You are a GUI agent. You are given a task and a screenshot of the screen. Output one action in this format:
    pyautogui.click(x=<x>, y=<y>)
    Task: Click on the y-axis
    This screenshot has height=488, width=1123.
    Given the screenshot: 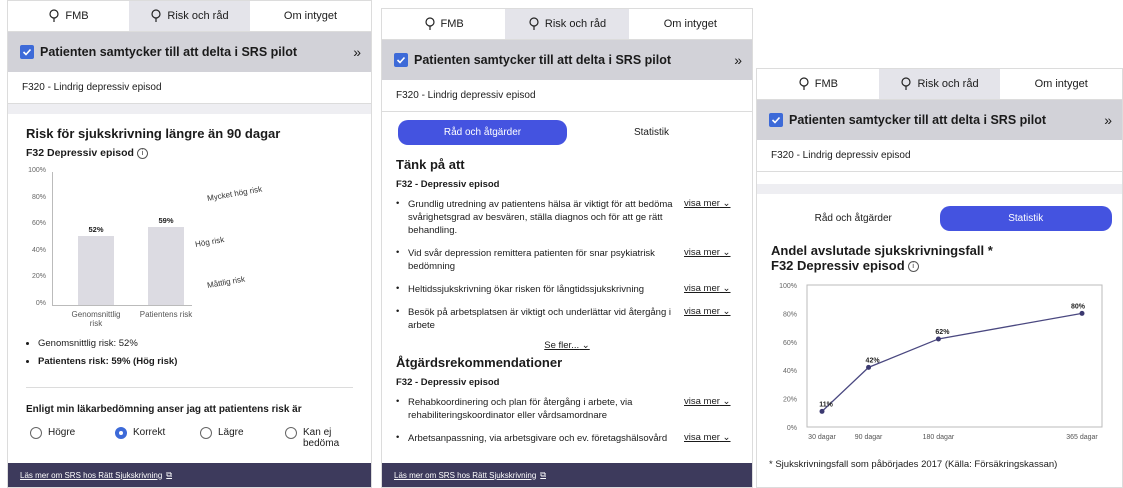 What is the action you would take?
    pyautogui.click(x=52, y=238)
    